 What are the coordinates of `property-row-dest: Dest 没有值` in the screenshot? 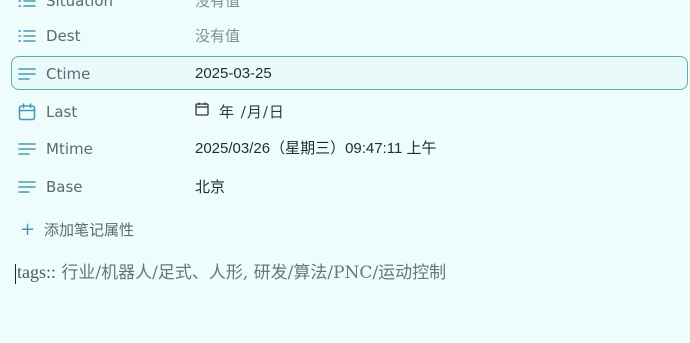 It's located at (349, 35).